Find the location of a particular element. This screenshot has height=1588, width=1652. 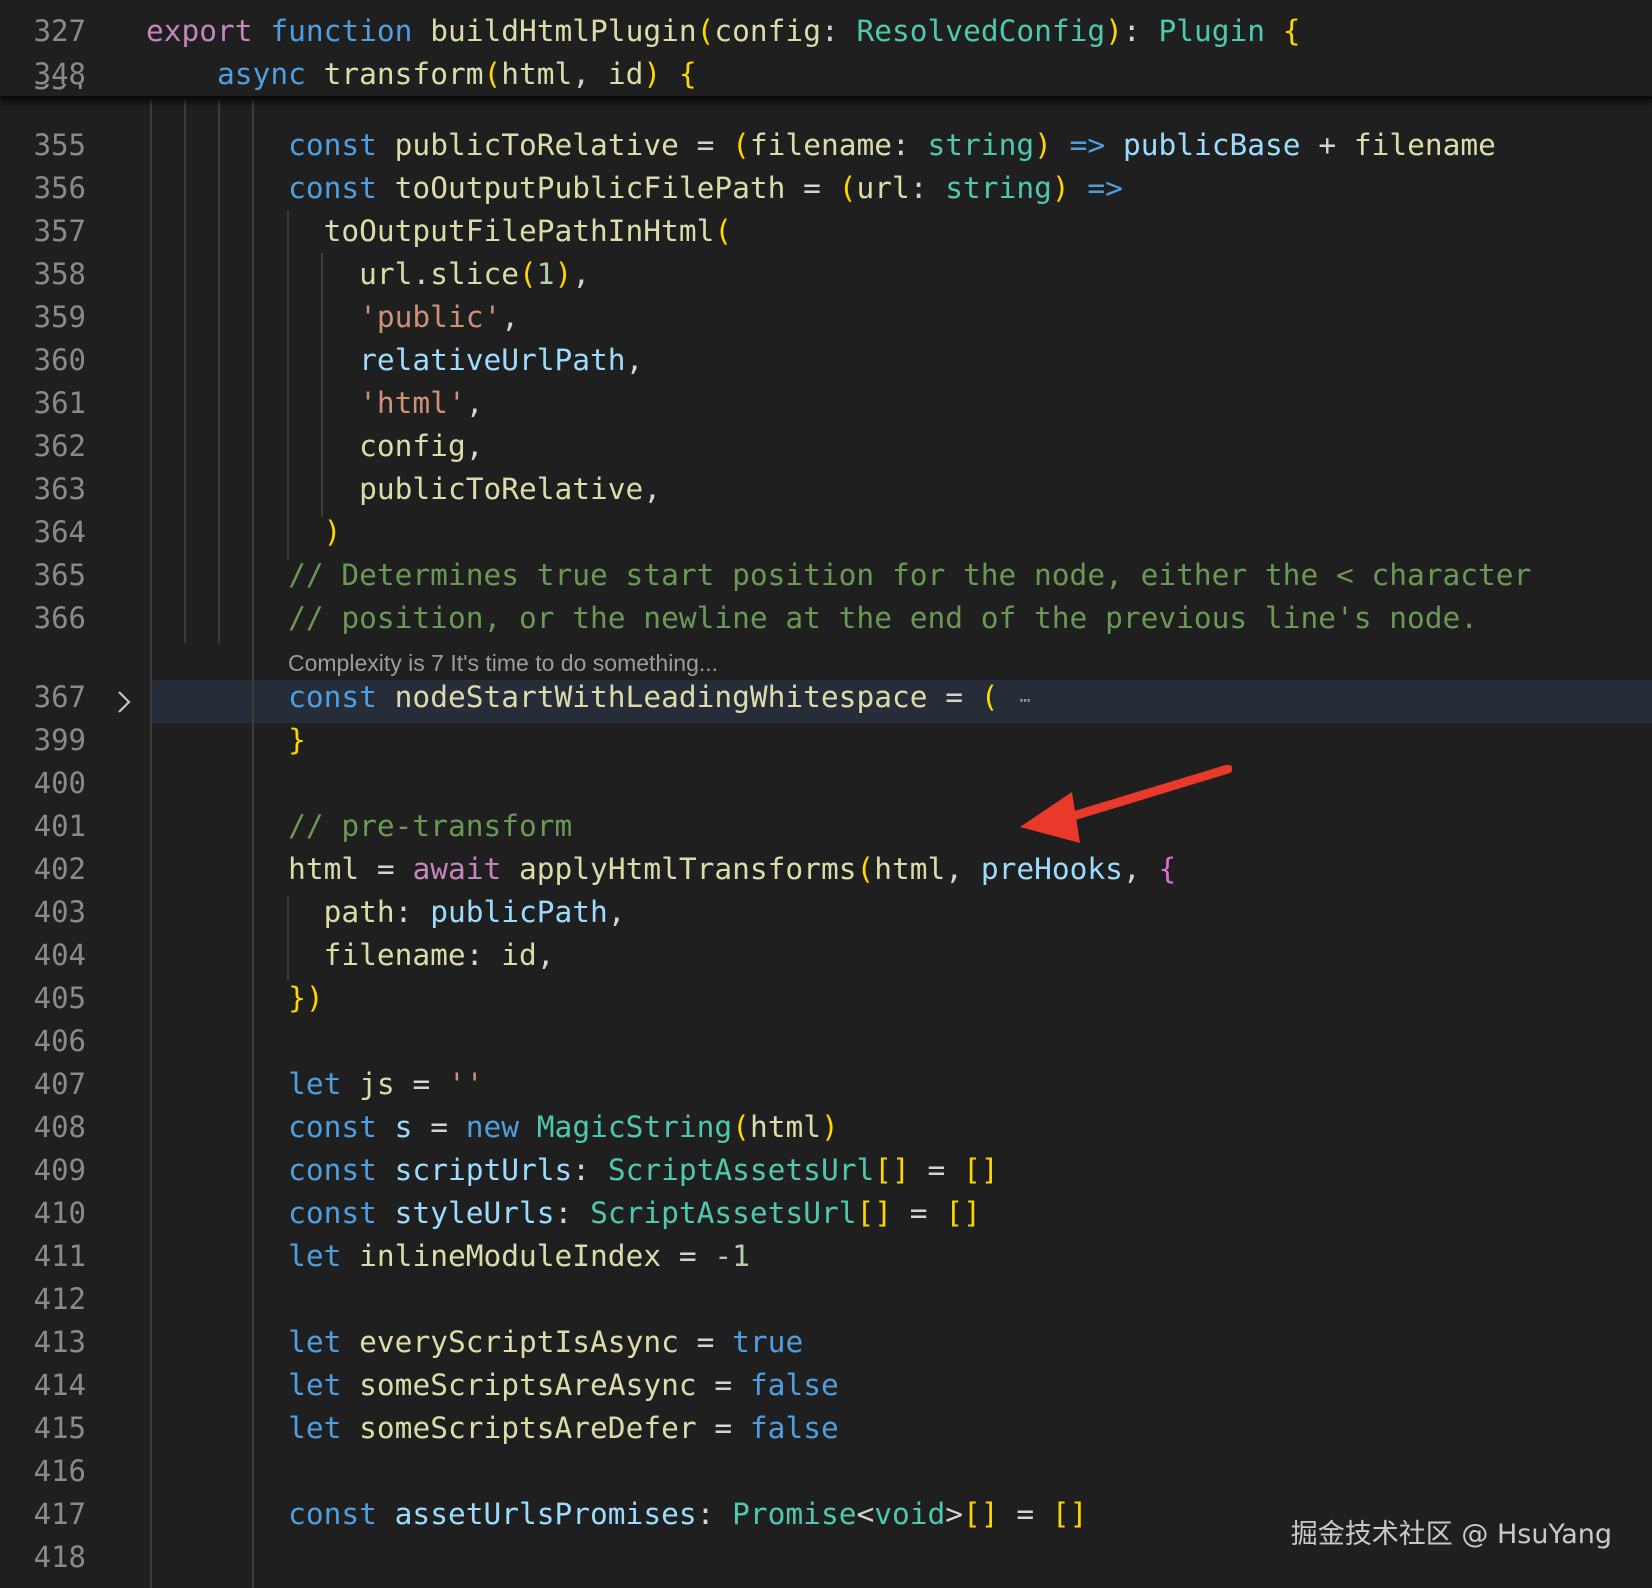

code-text: const s = new MagicString(html) is located at coordinates (492, 1127).